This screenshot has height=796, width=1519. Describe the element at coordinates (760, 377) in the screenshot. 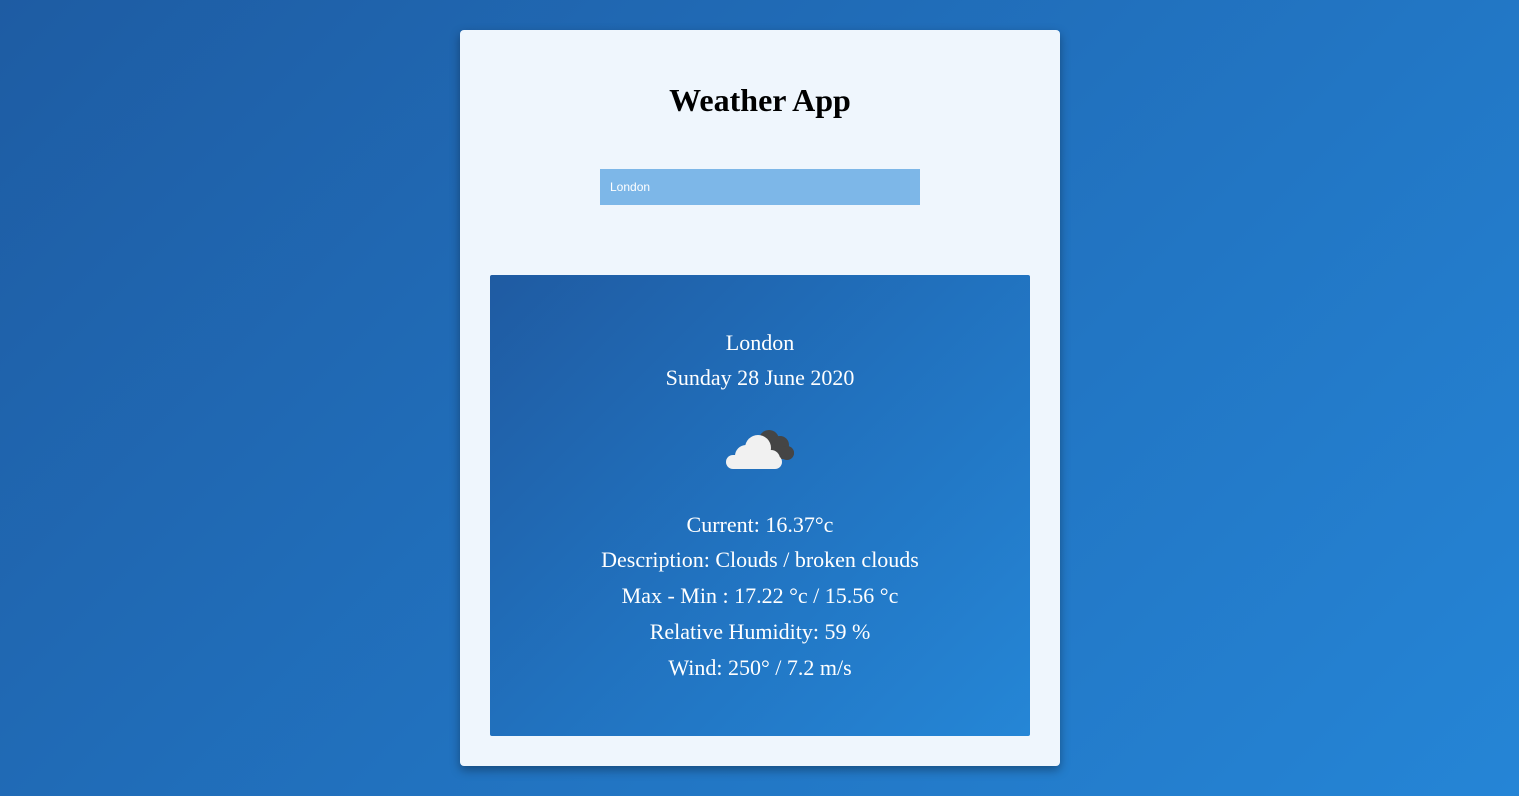

I see `weather-date: Sunday 28 June 2020` at that location.